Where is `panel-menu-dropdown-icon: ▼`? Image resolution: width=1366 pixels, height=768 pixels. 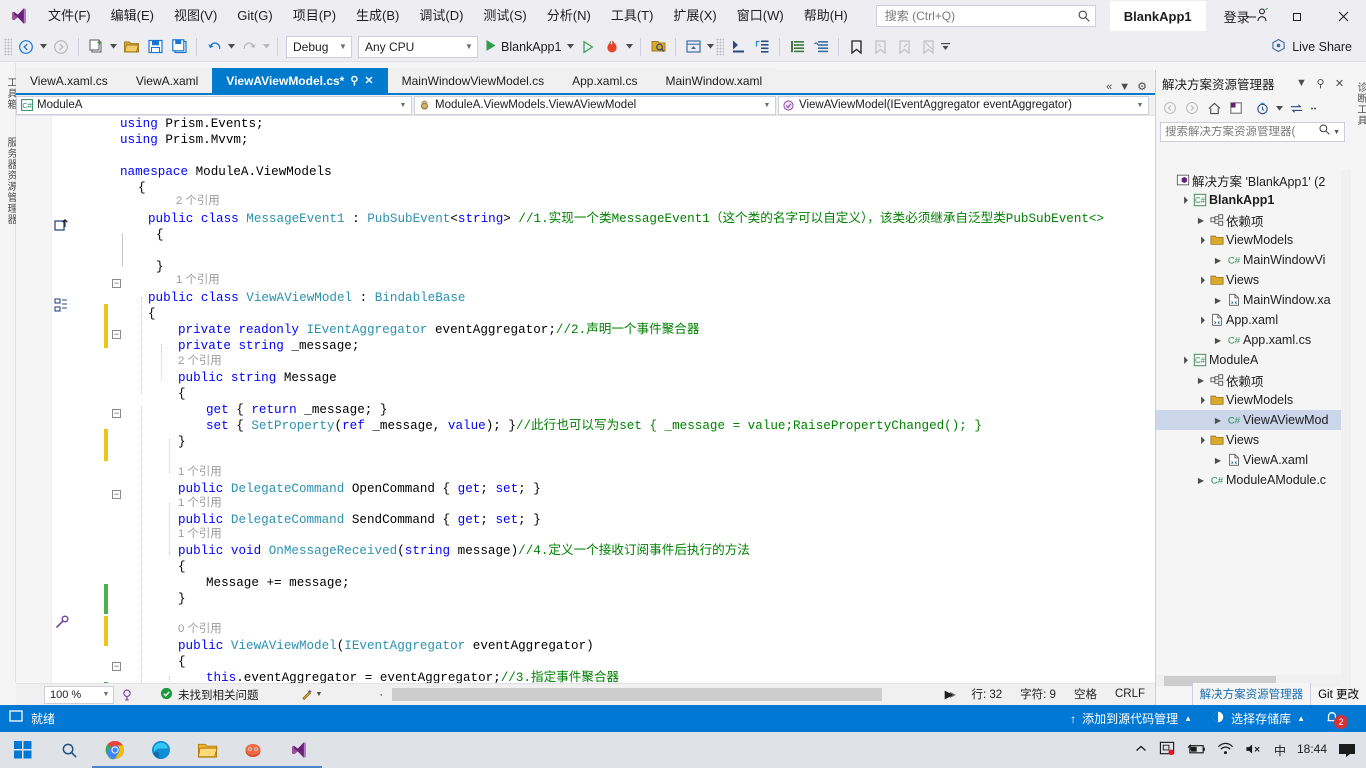
panel-menu-dropdown-icon: ▼ is located at coordinates (1301, 83).